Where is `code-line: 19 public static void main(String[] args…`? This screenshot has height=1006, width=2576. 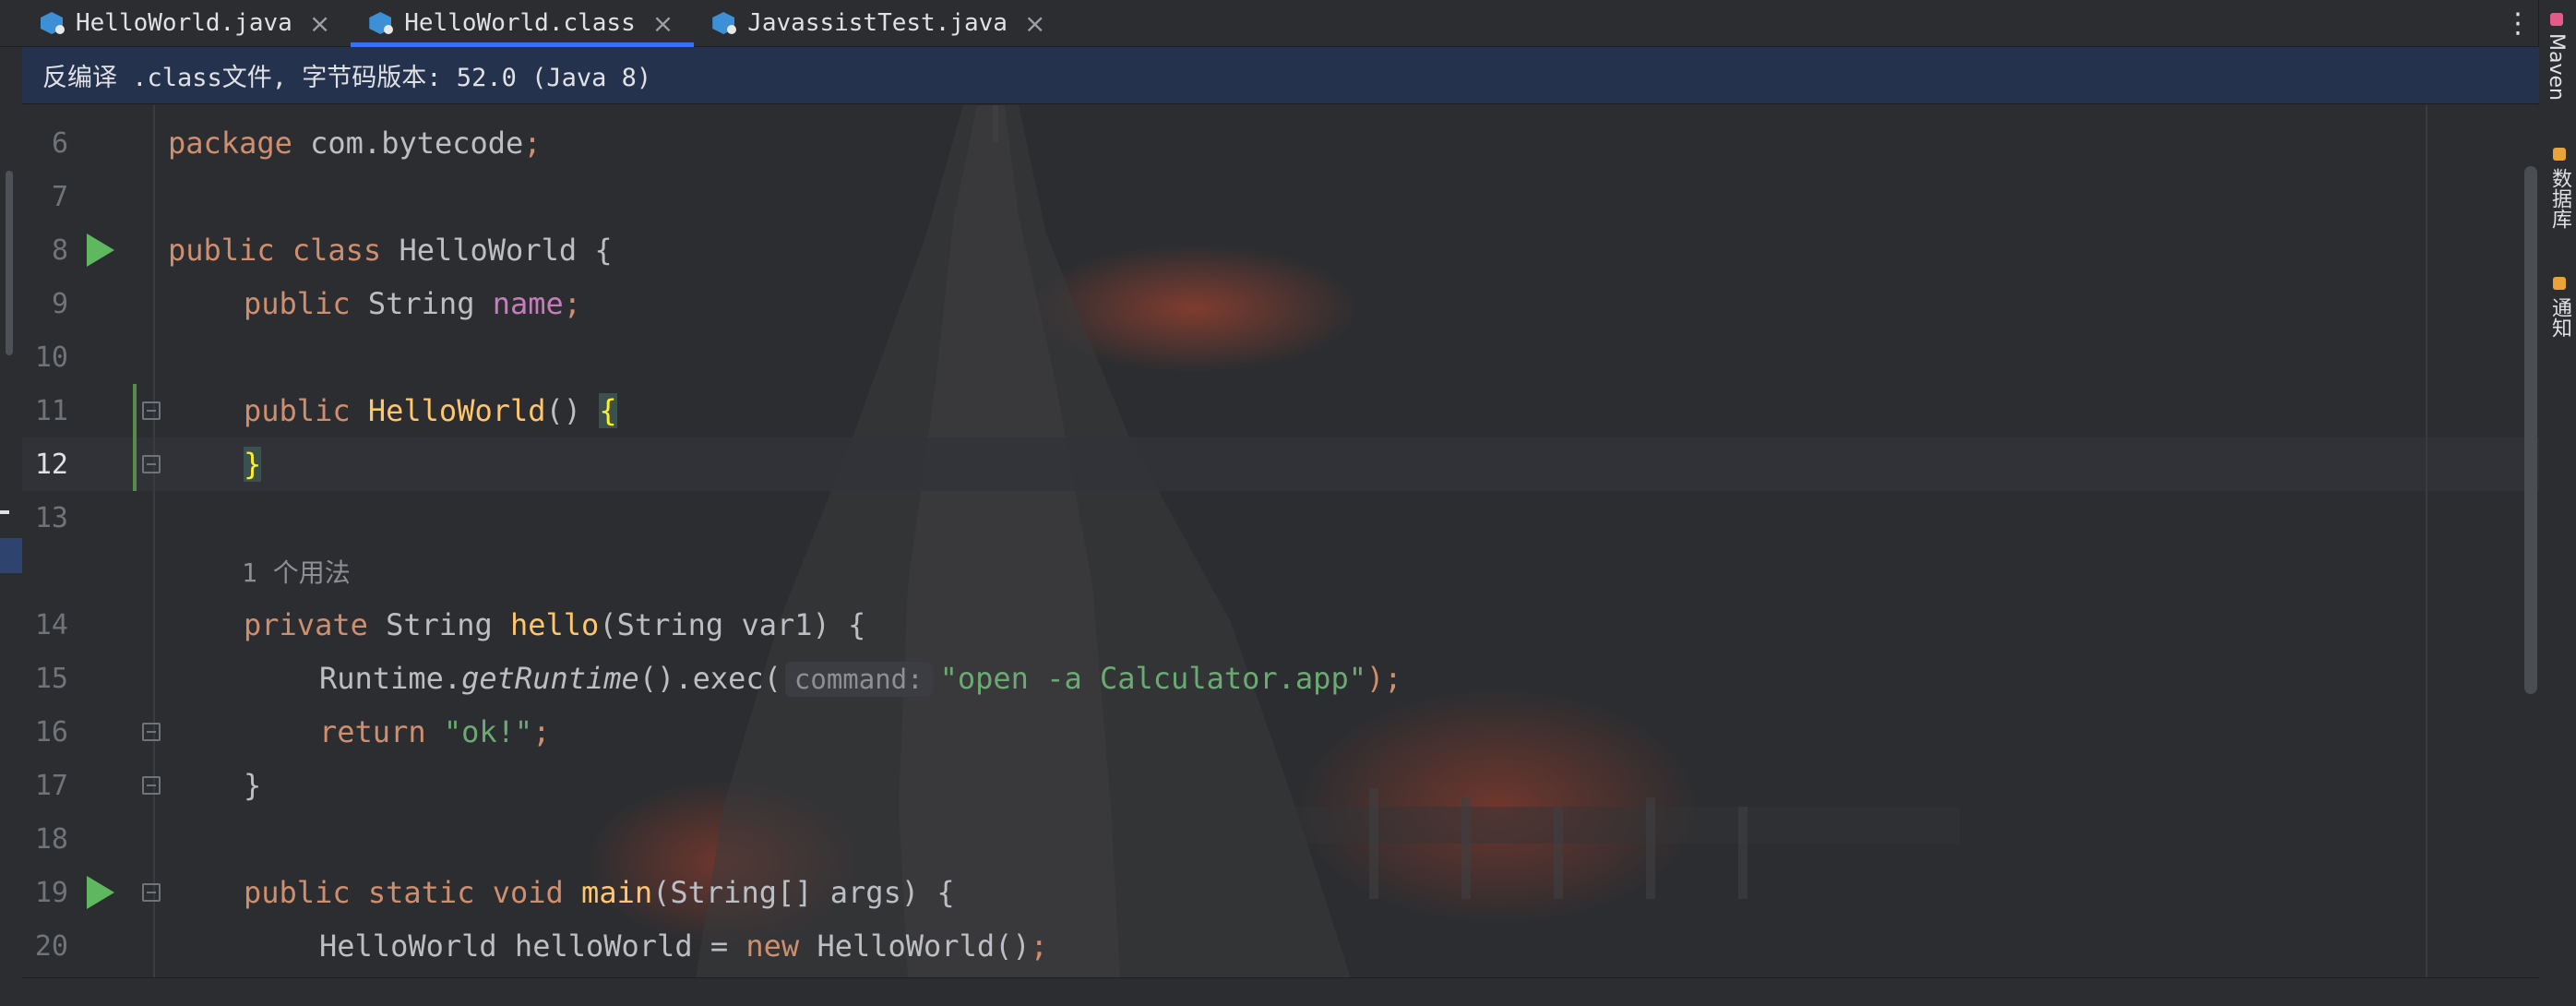 code-line: 19 public static void main(String[] args… is located at coordinates (1280, 892).